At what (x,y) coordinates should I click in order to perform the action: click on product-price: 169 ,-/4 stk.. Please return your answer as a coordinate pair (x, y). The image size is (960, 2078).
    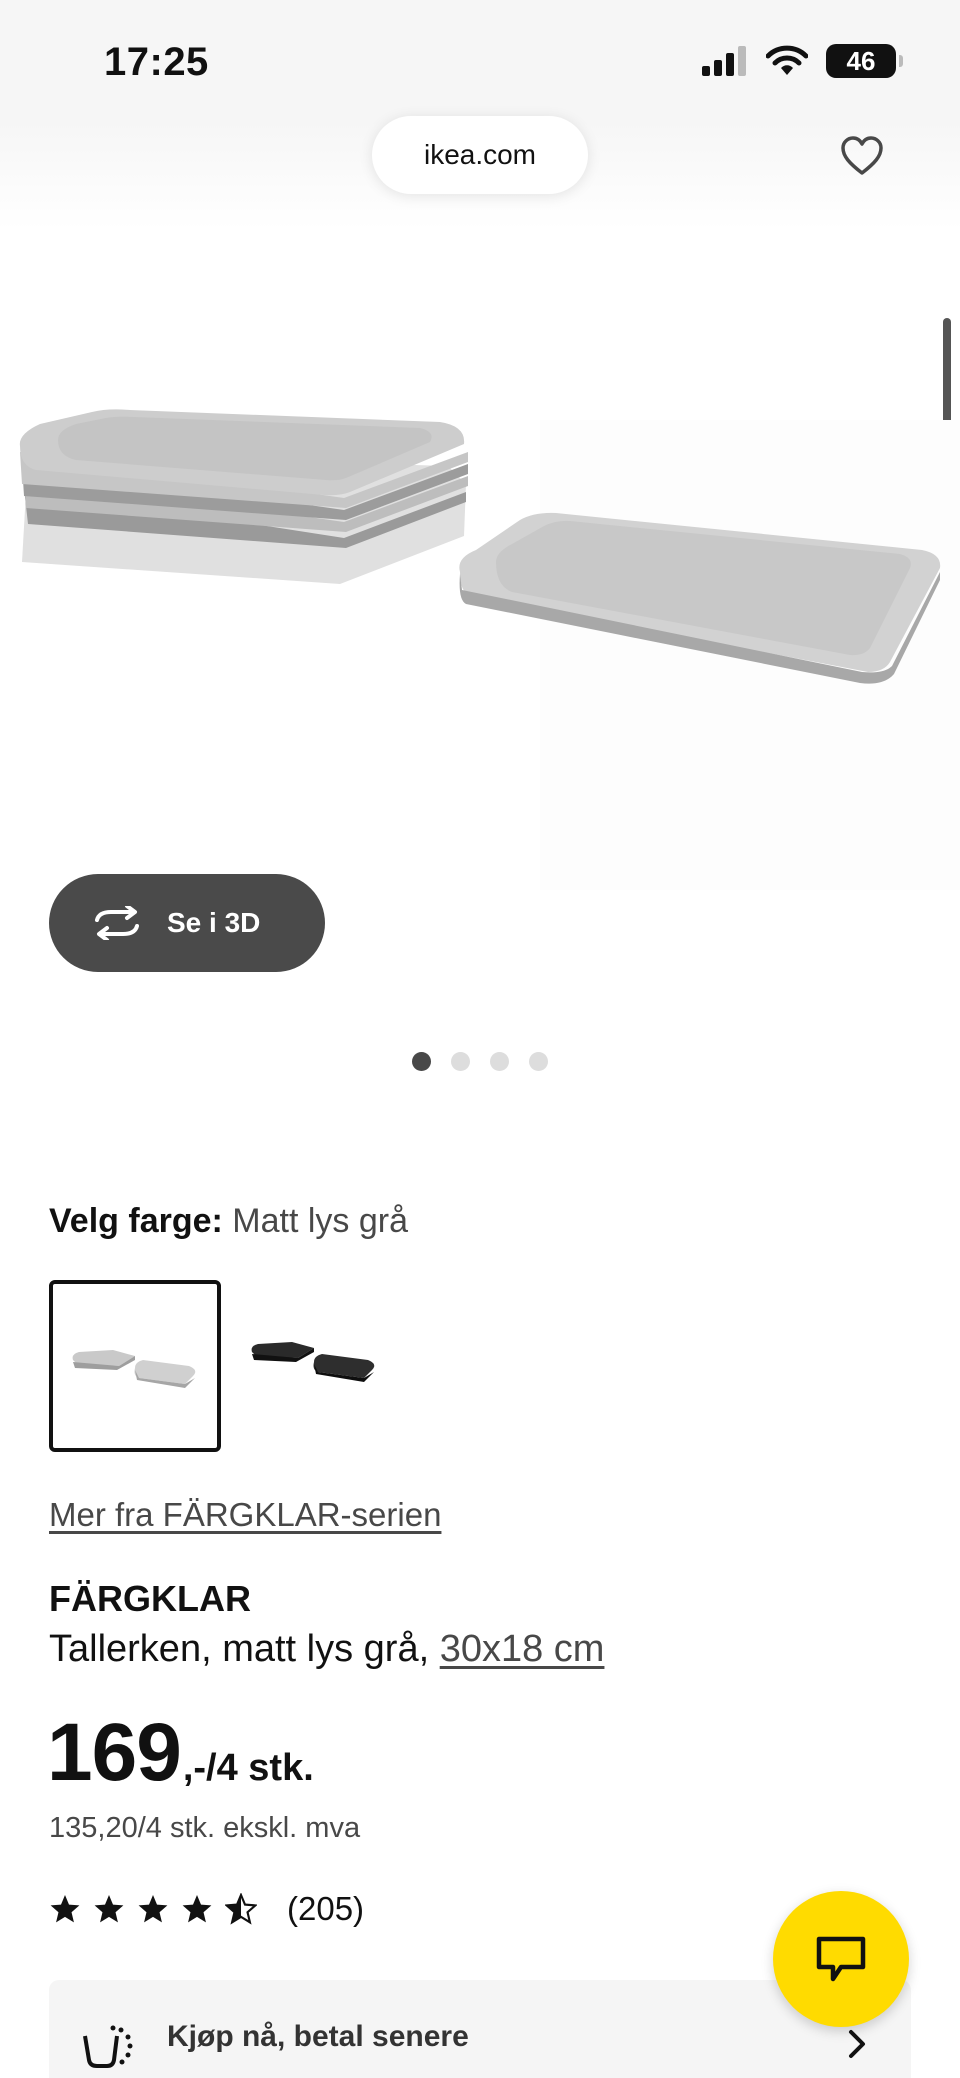
    Looking at the image, I should click on (180, 1753).